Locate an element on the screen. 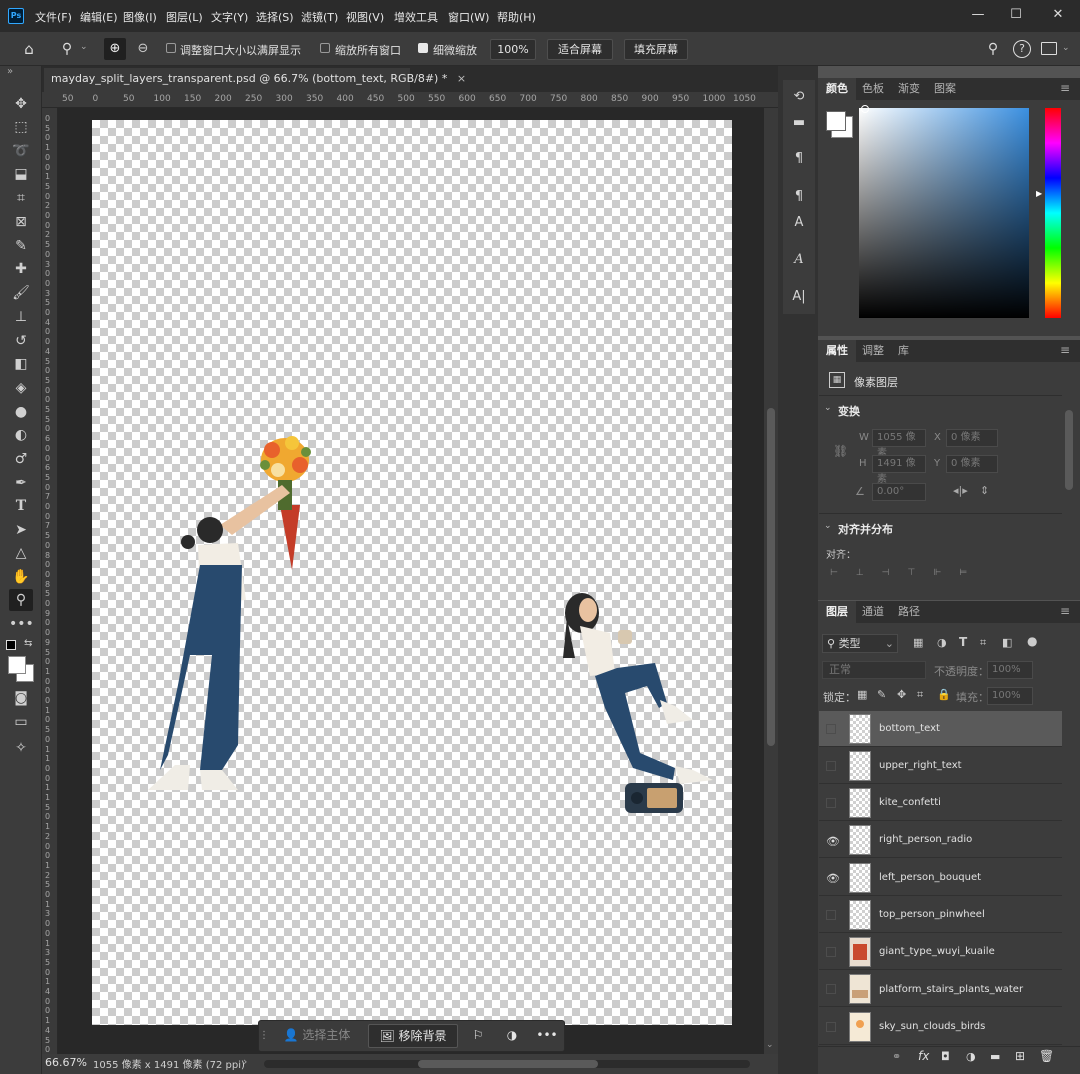 This screenshot has height=1074, width=1080. maximize-icon: ☐ is located at coordinates (1016, 15).